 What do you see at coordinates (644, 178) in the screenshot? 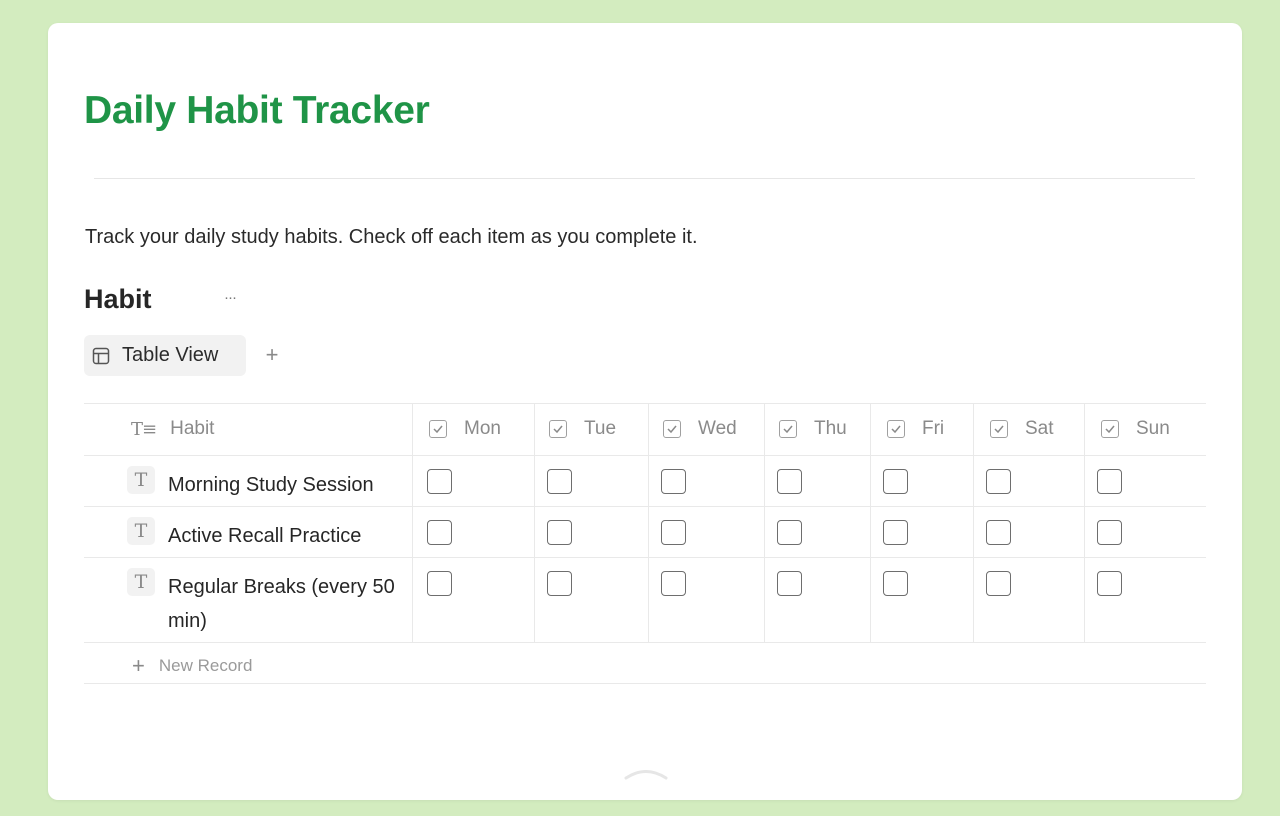
I see `divider` at bounding box center [644, 178].